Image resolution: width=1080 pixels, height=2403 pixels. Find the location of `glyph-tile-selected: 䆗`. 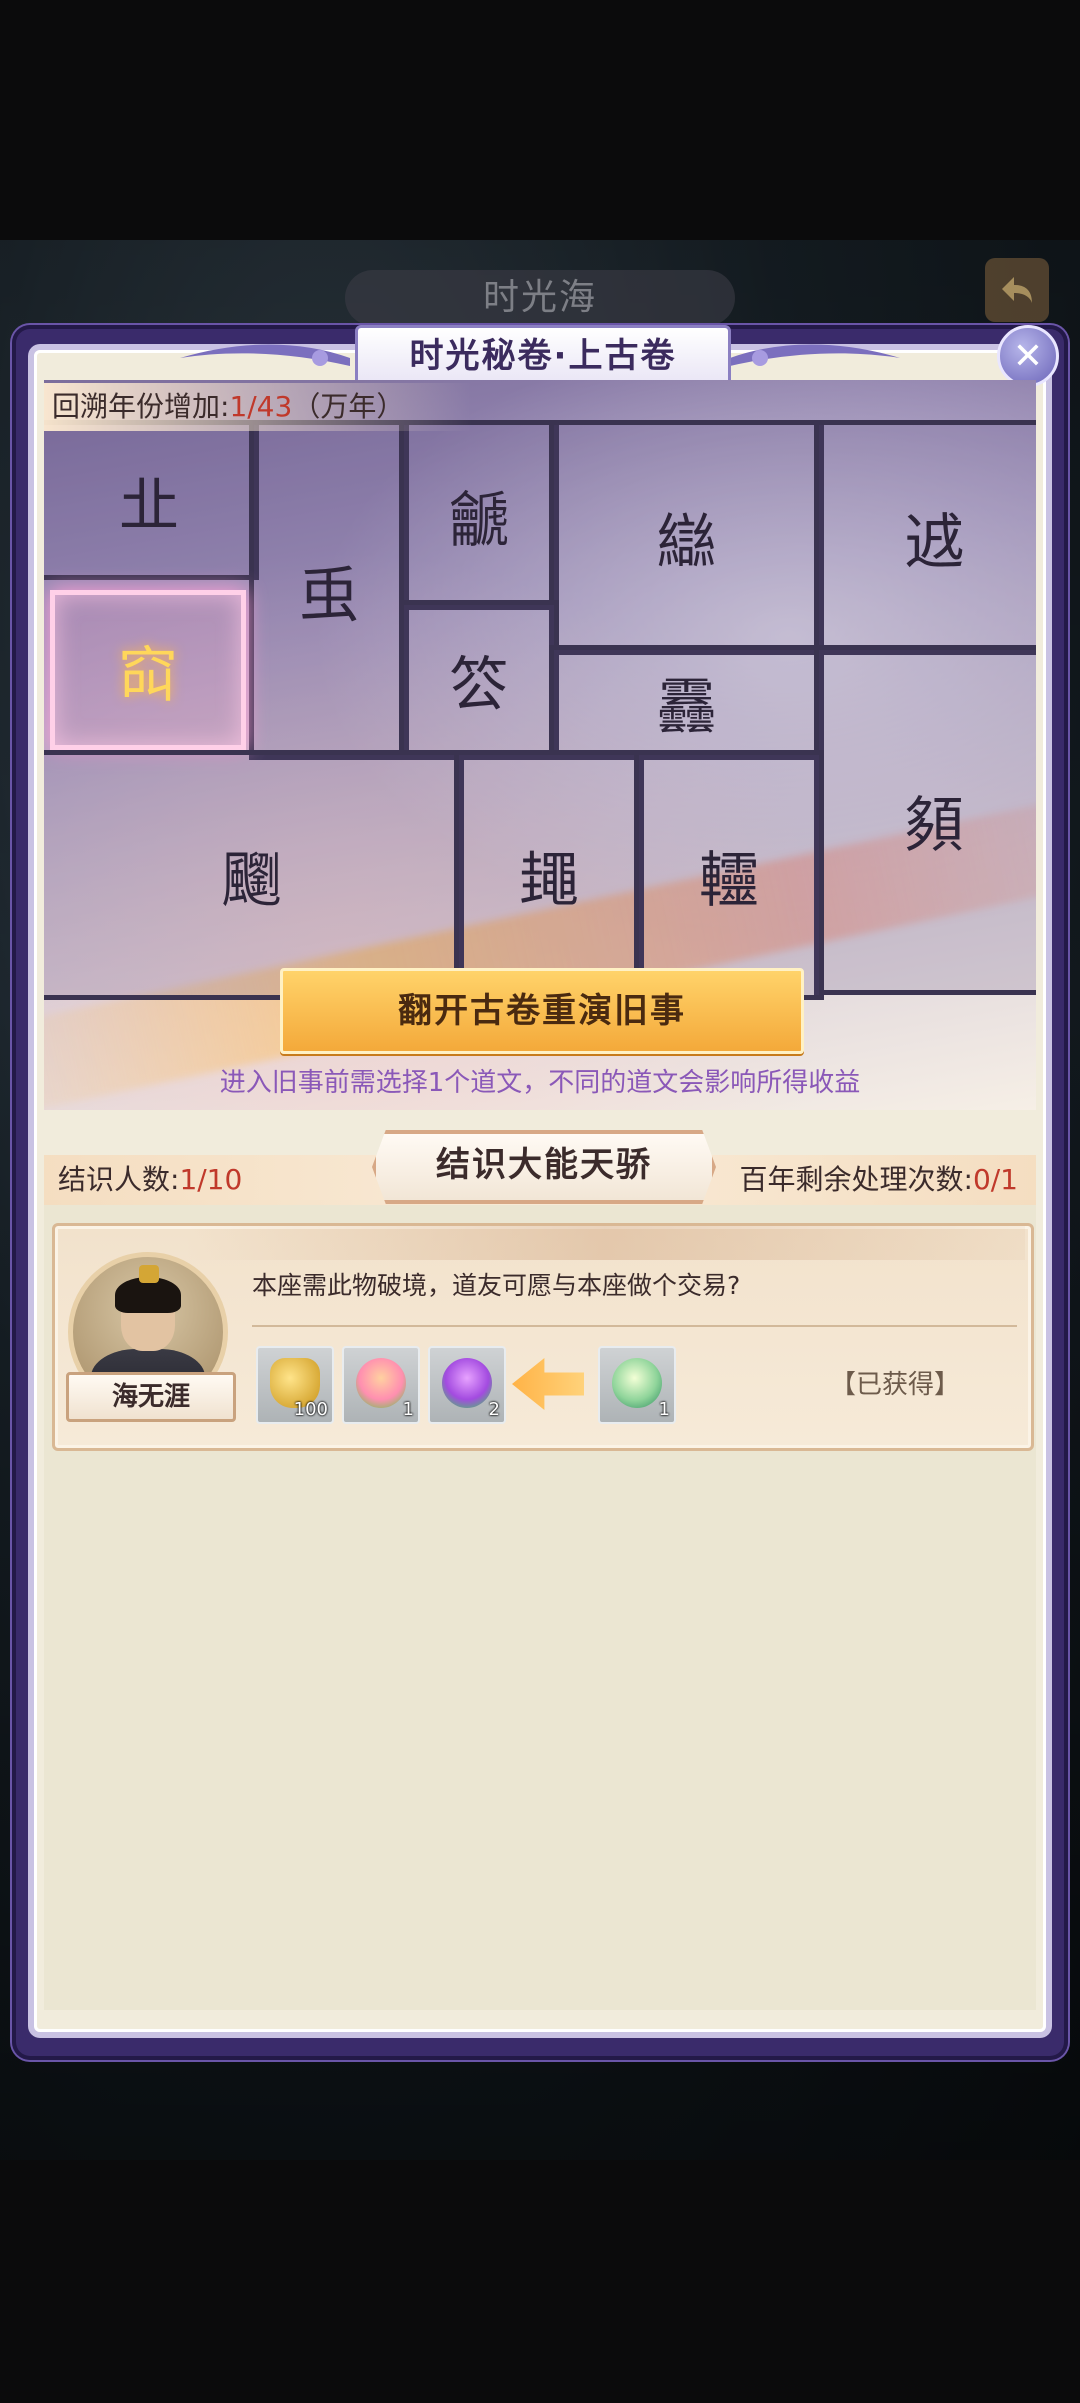

glyph-tile-selected: 䆗 is located at coordinates (148, 670).